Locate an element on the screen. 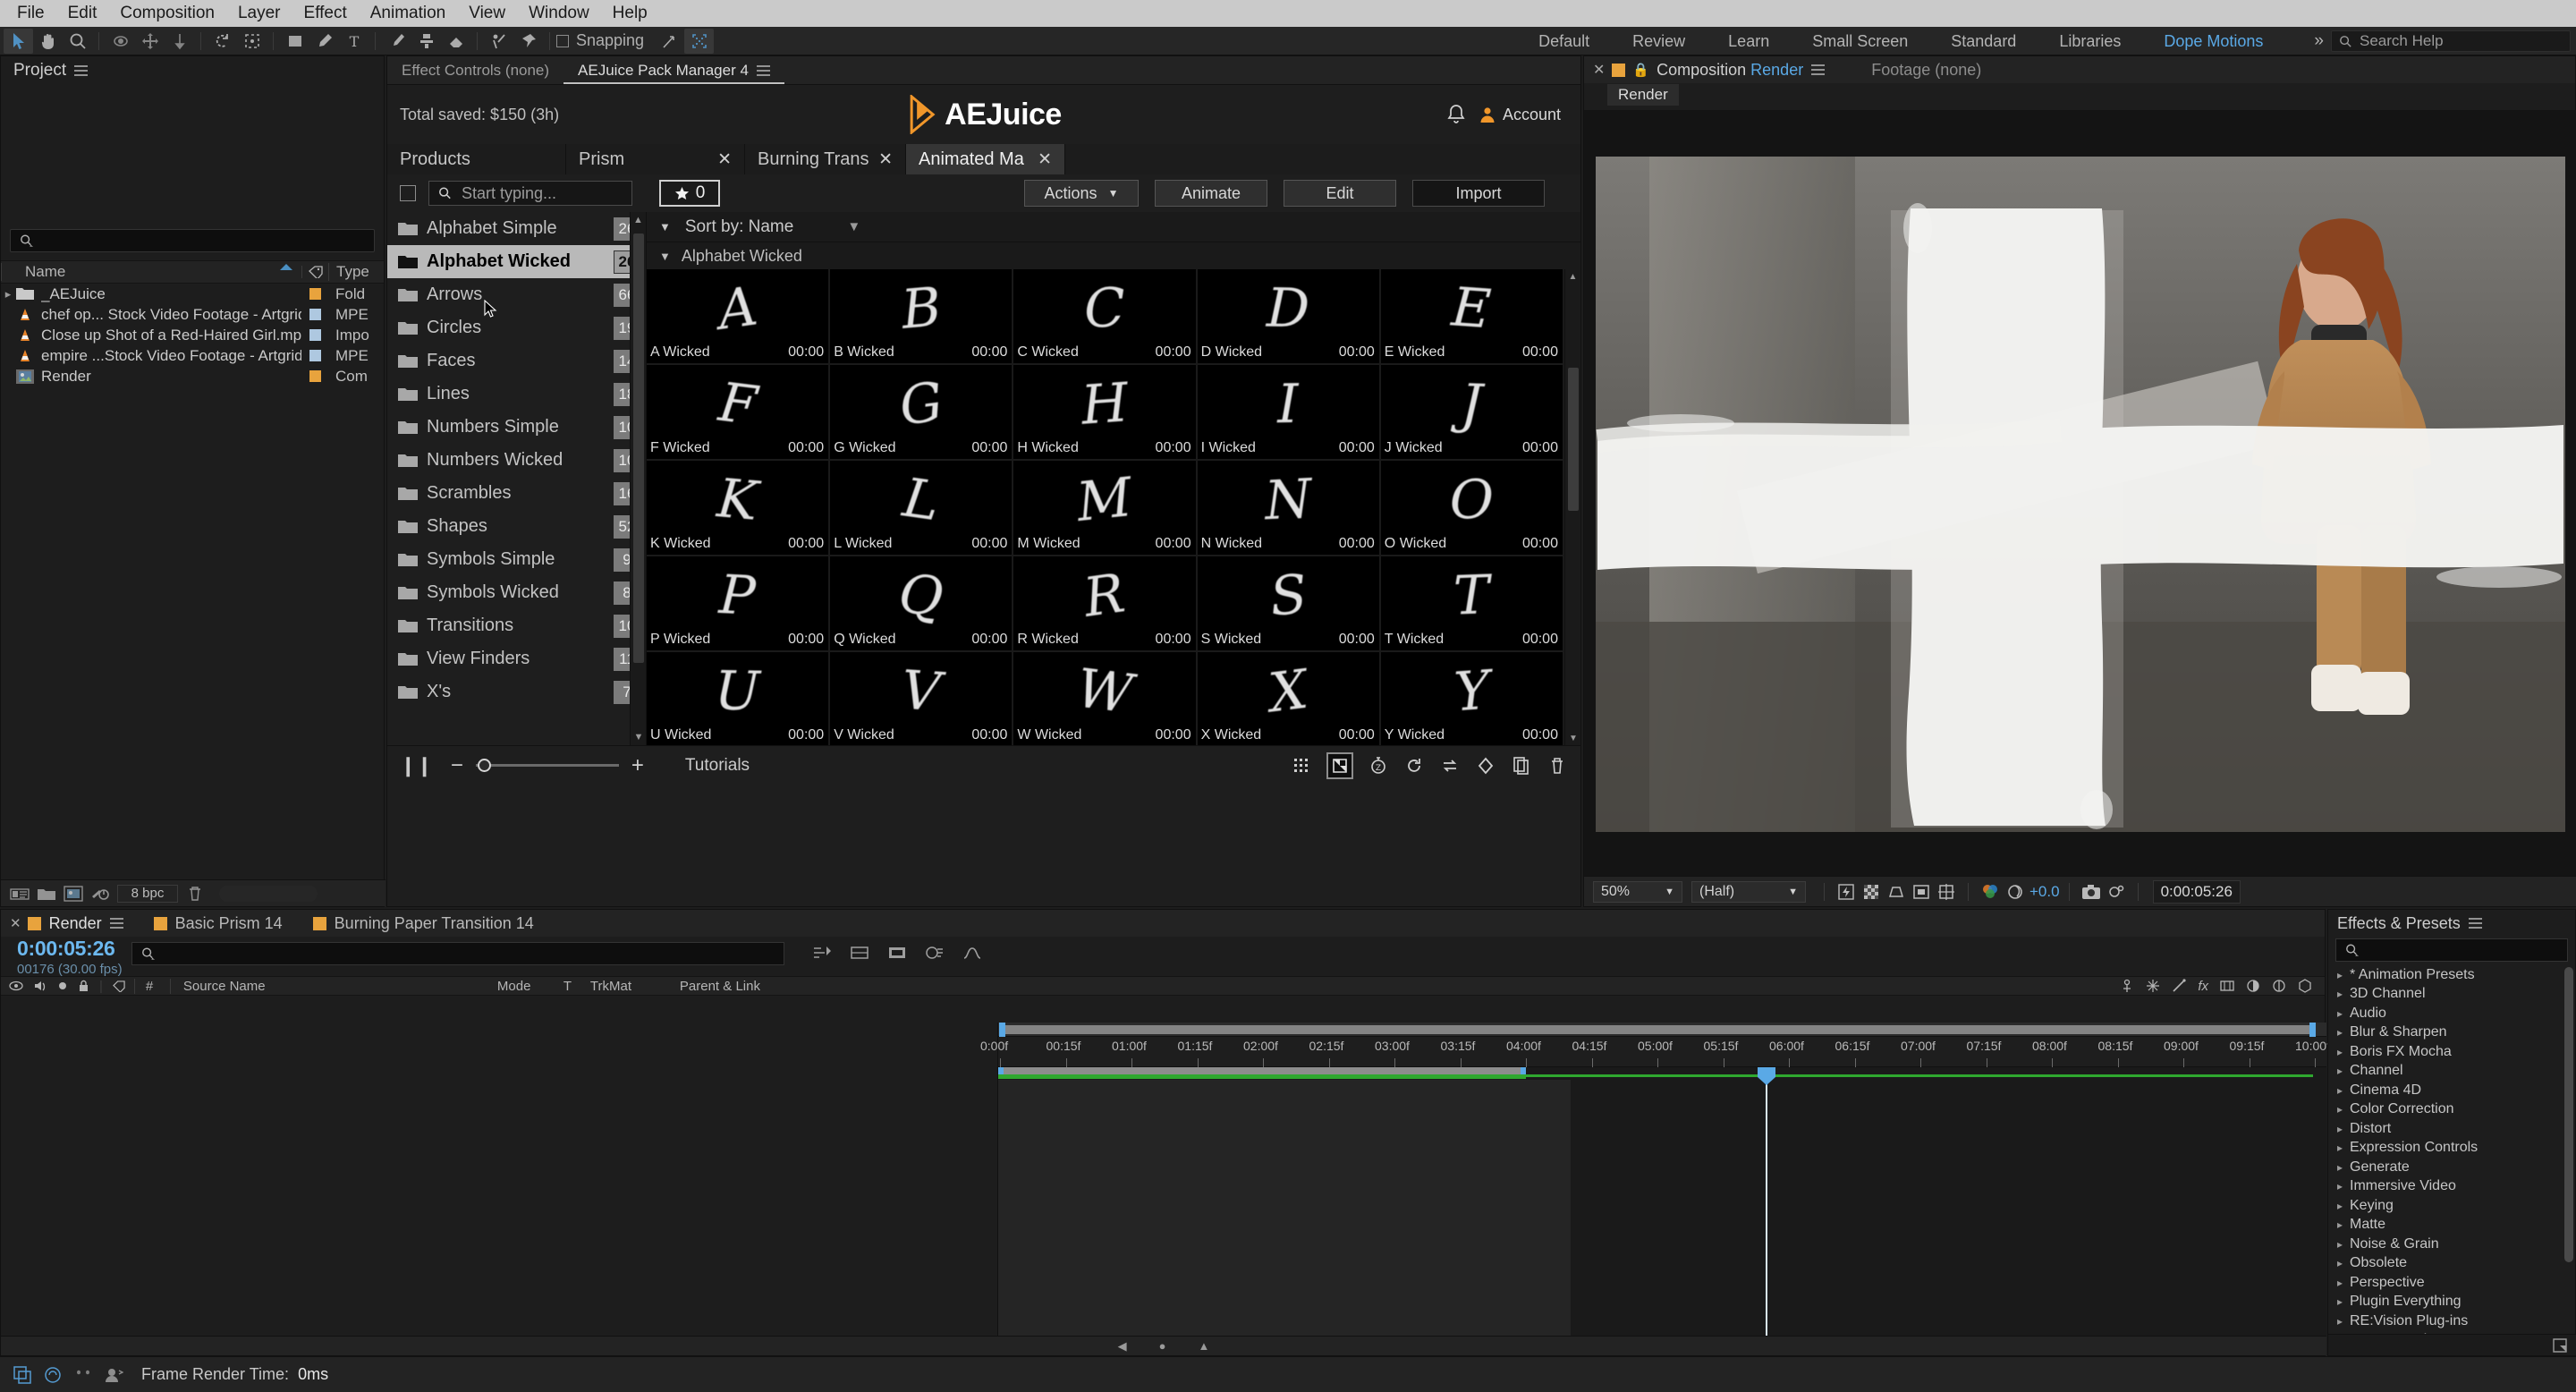 This screenshot has height=1392, width=2576. menu-item-layer: Layer is located at coordinates (259, 13).